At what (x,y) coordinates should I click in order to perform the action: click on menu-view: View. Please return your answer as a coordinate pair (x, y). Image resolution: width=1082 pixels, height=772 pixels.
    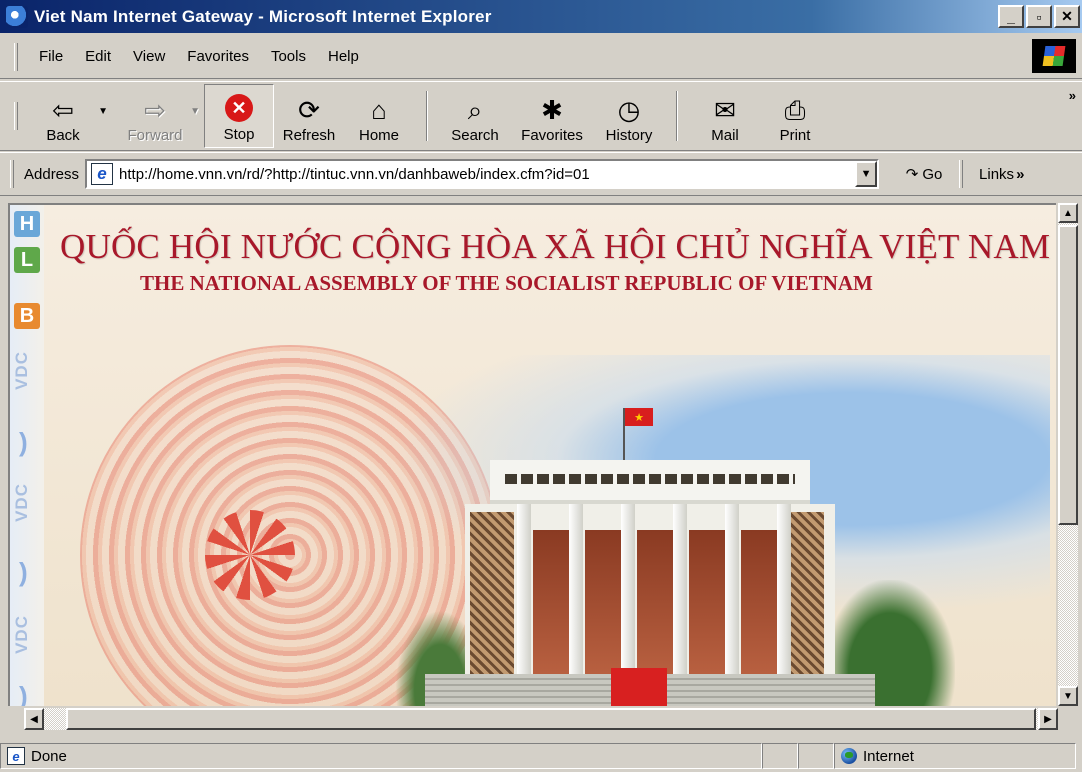
    Looking at the image, I should click on (149, 56).